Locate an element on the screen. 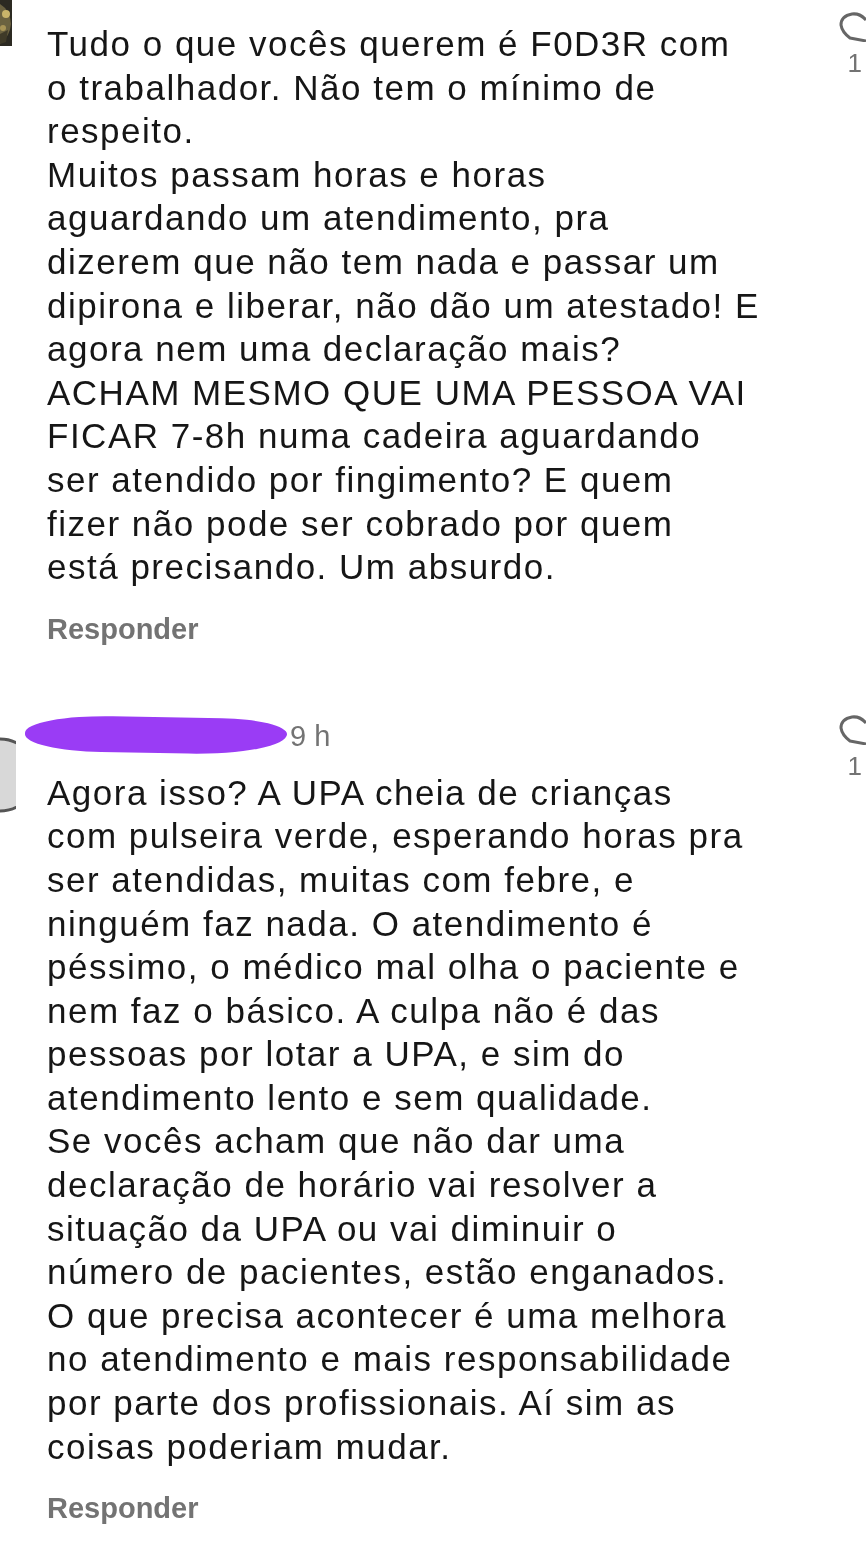 This screenshot has width=866, height=1551. timestamp: 9 h is located at coordinates (310, 737).